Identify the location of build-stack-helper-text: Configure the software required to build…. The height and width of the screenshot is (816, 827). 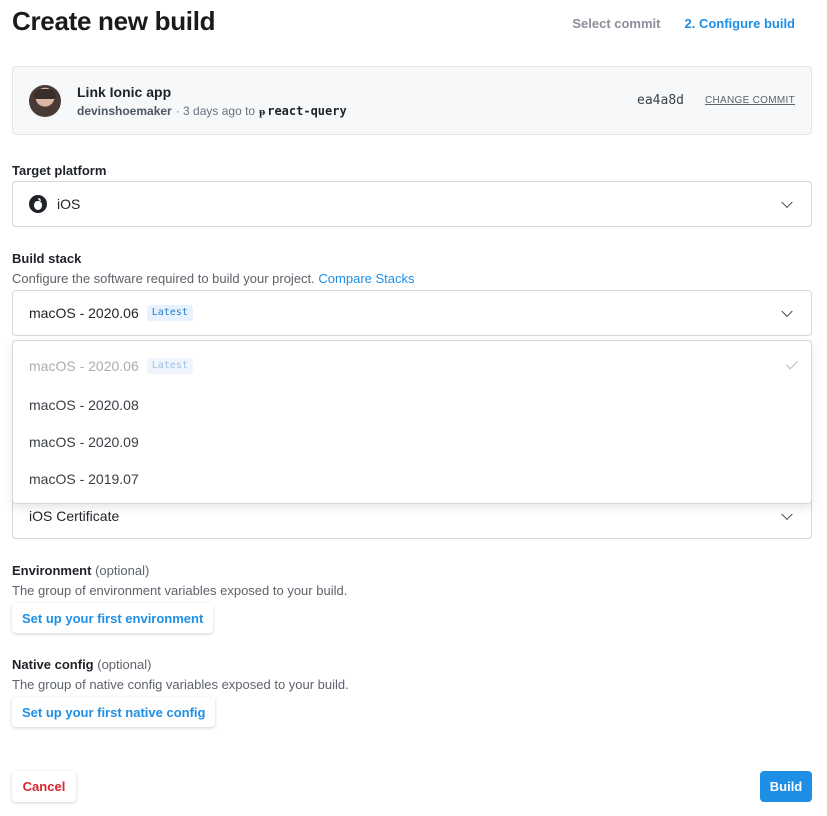
(163, 278).